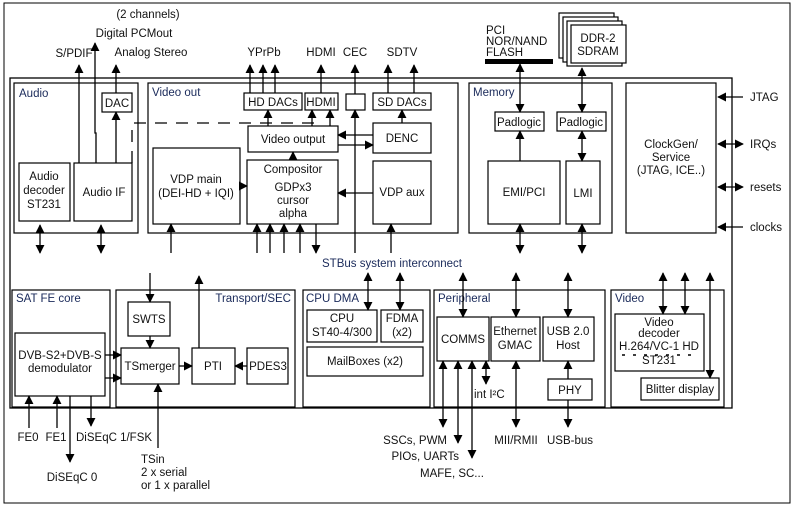 Image resolution: width=794 pixels, height=506 pixels. Describe the element at coordinates (415, 441) in the screenshot. I see `label-sscs: SSCs, PWM` at that location.